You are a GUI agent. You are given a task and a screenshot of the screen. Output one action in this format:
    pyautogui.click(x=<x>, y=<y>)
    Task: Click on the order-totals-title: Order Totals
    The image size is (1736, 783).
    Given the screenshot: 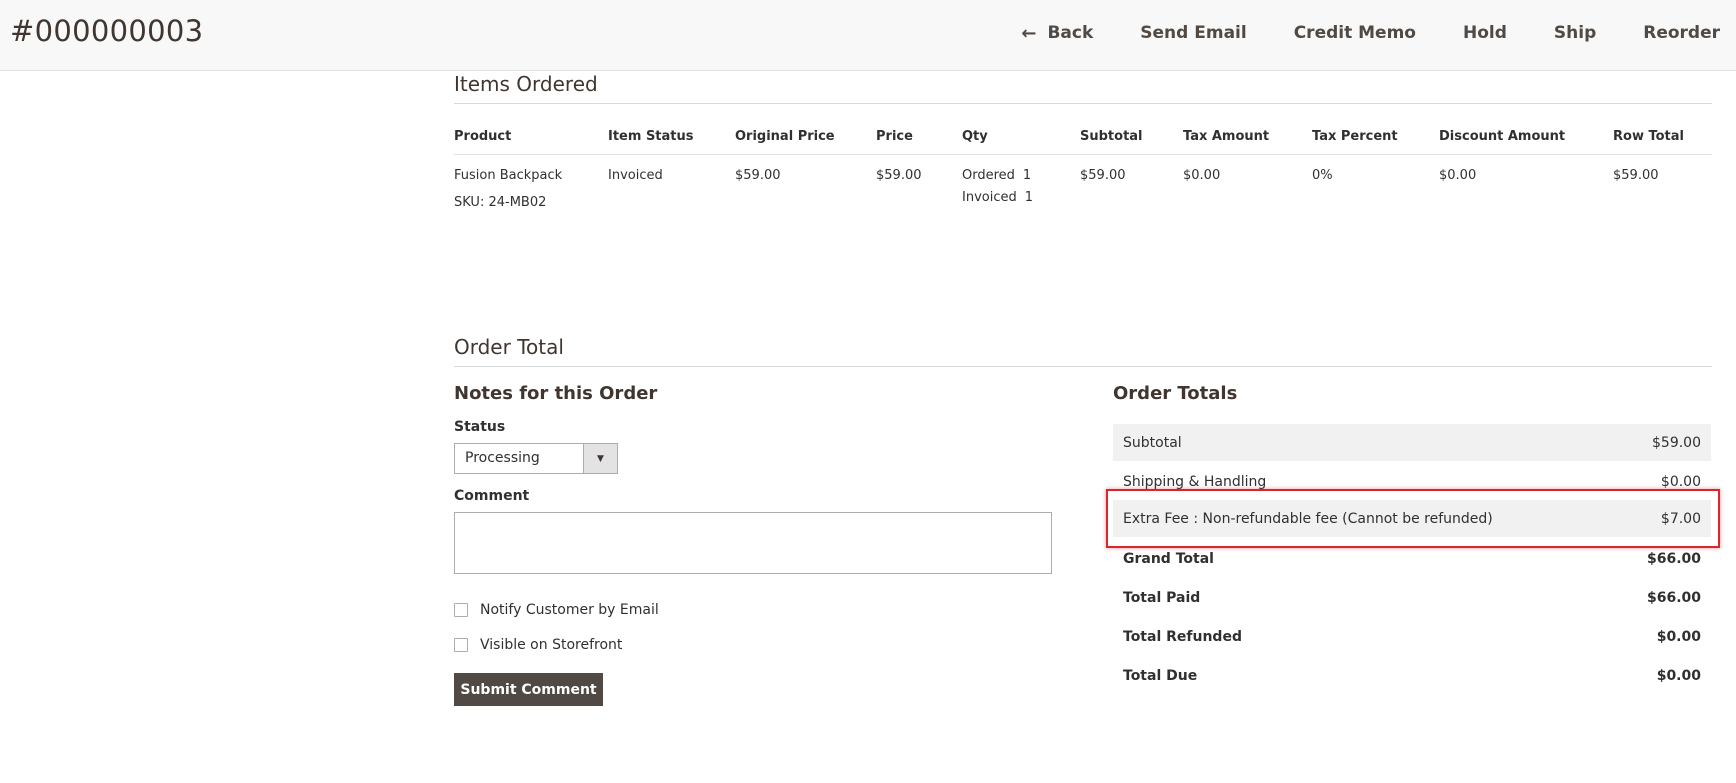 What is the action you would take?
    pyautogui.click(x=1175, y=393)
    